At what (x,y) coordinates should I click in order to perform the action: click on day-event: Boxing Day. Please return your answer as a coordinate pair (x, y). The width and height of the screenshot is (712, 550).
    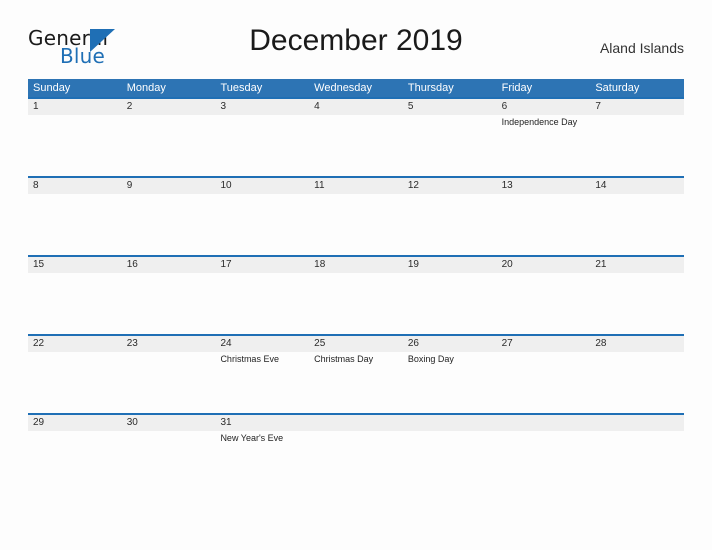
    Looking at the image, I should click on (430, 359).